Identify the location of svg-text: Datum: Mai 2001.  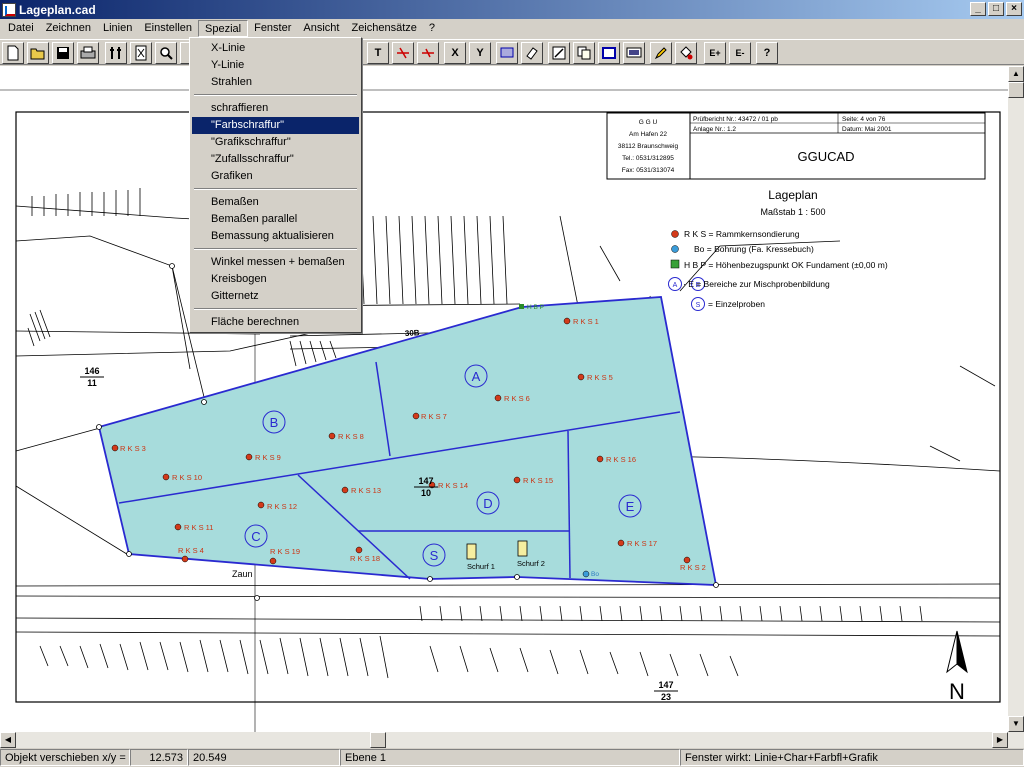
(867, 129).